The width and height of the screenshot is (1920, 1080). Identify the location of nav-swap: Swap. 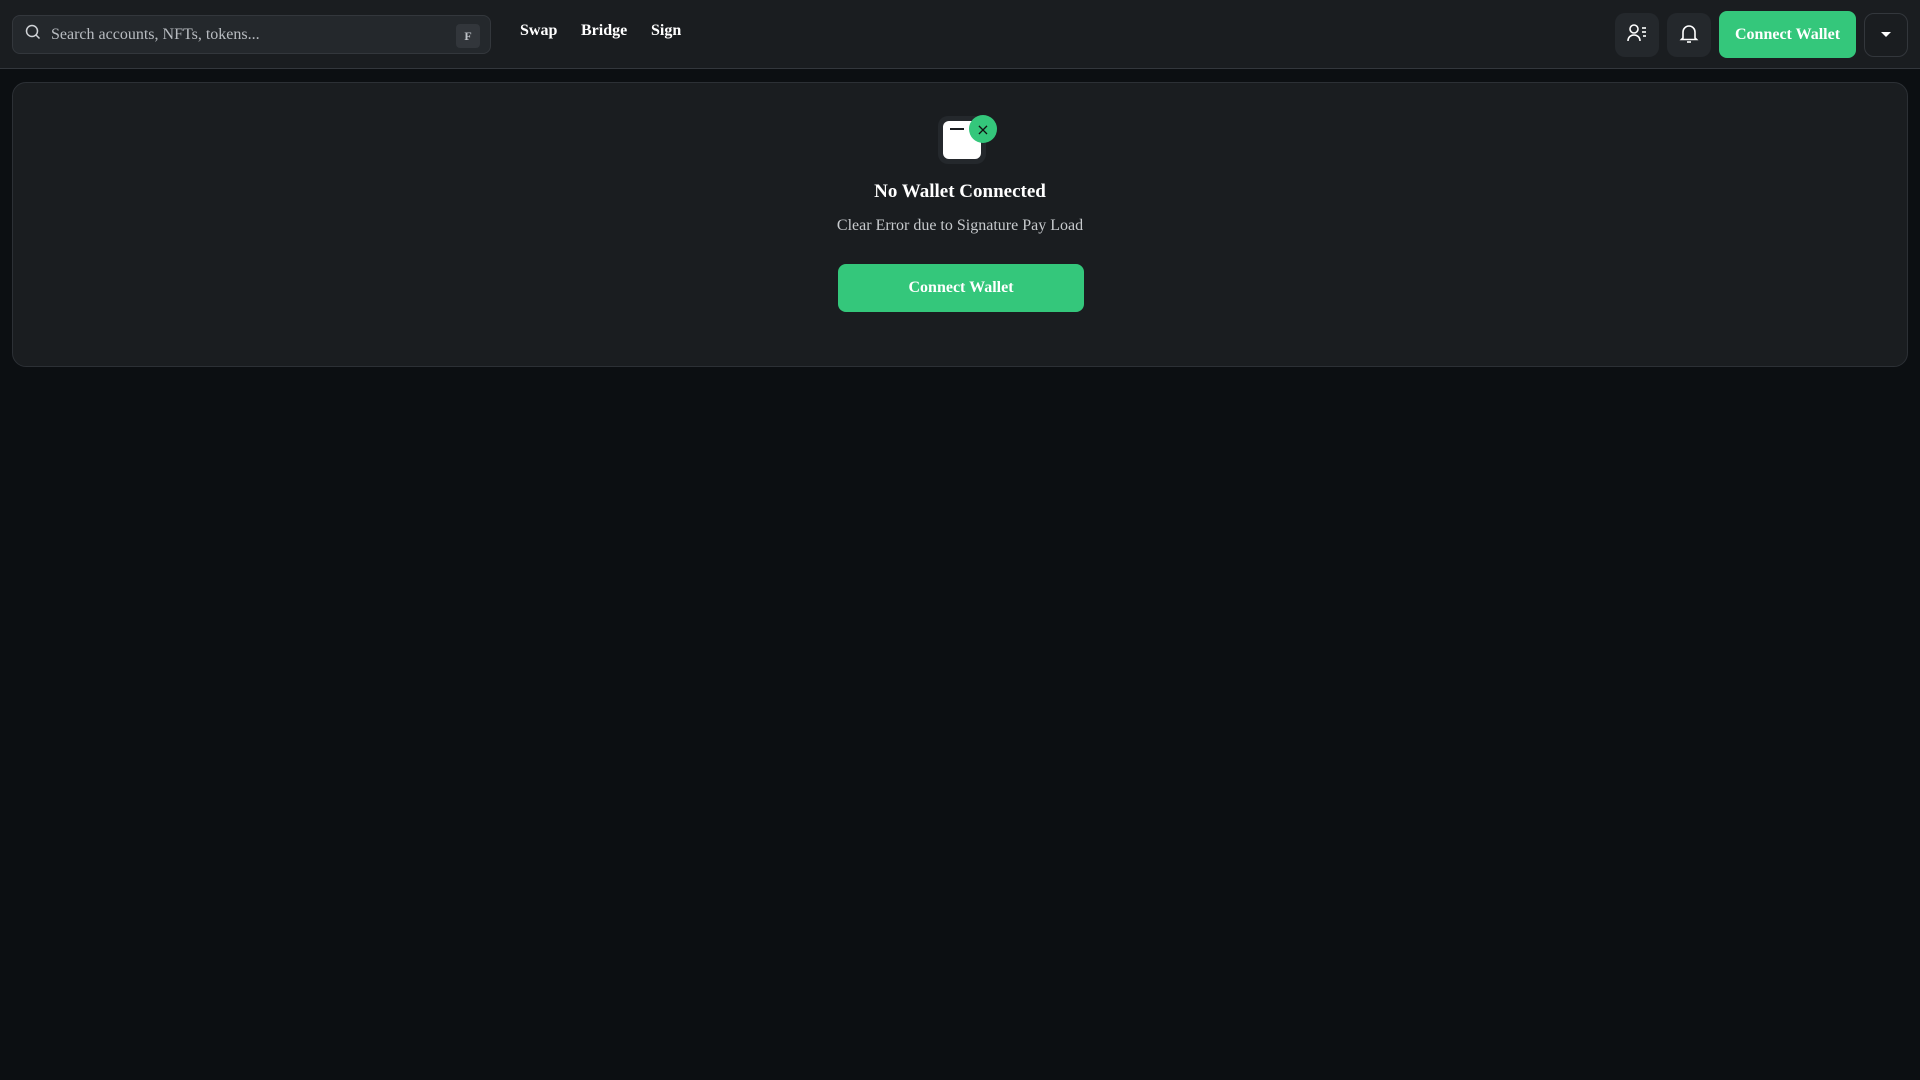
(538, 31).